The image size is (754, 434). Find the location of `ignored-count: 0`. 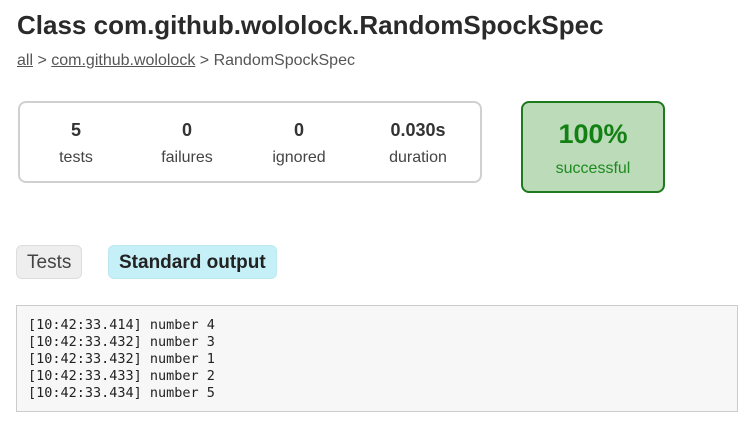

ignored-count: 0 is located at coordinates (298, 130).